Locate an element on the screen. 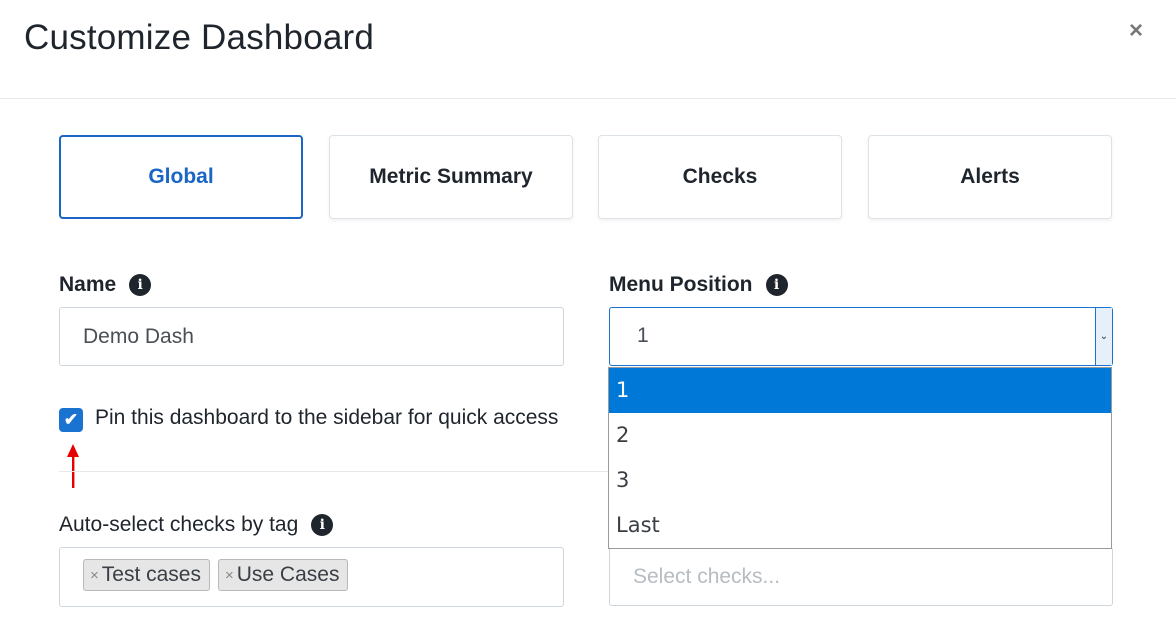 The height and width of the screenshot is (633, 1176). menu-position-label-text: Menu Position is located at coordinates (681, 284).